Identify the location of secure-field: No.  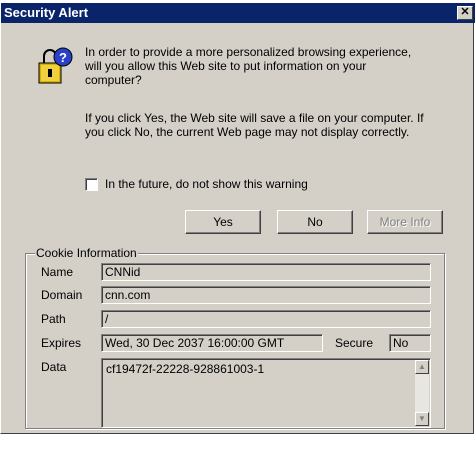
(410, 343).